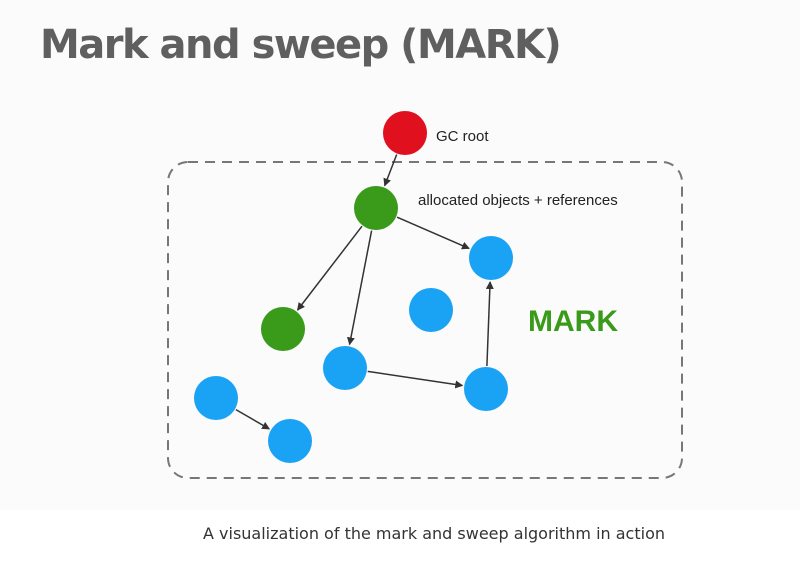 This screenshot has width=800, height=574. Describe the element at coordinates (462, 136) in the screenshot. I see `gc-root-label: GC root` at that location.